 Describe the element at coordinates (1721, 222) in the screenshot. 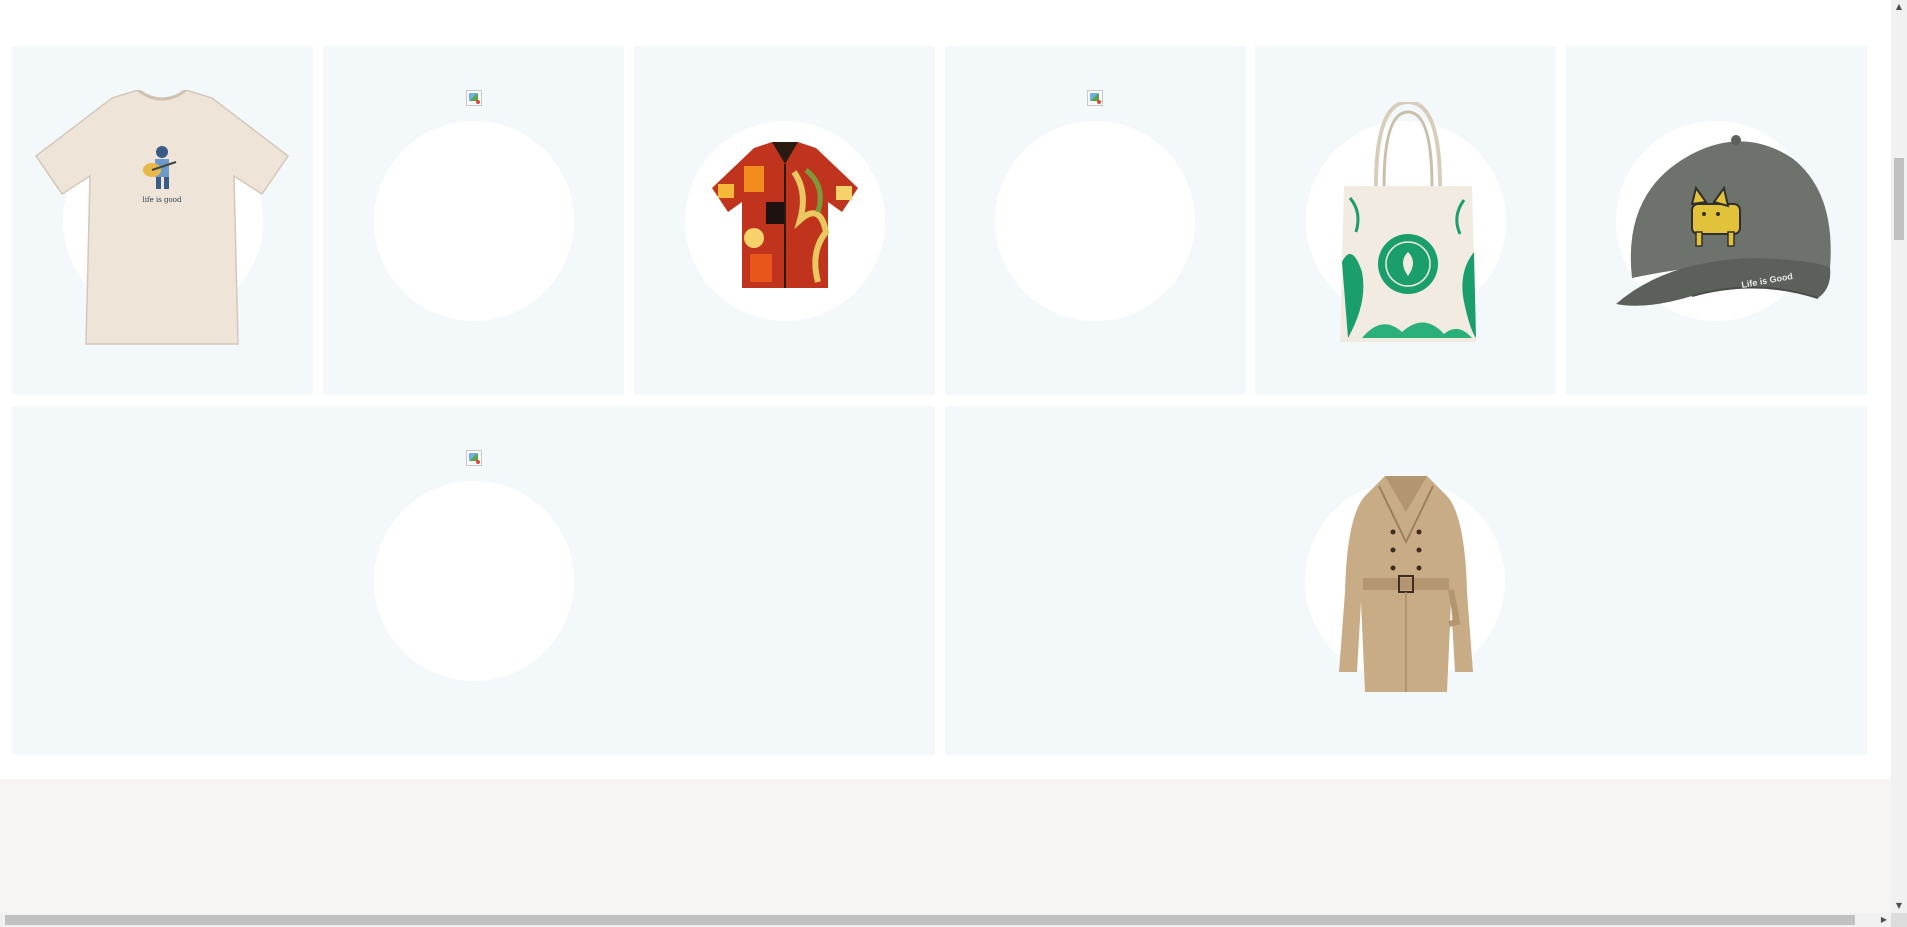

I see `cap-cat-image: Life is Good` at that location.